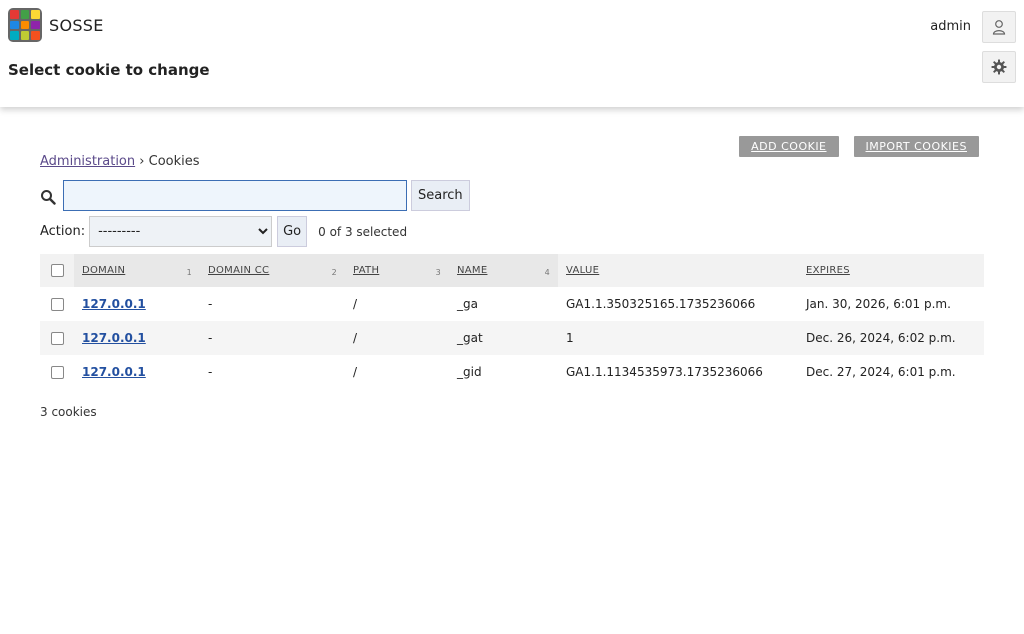 This screenshot has height=634, width=1024. I want to click on column-header-value: Value, so click(678, 270).